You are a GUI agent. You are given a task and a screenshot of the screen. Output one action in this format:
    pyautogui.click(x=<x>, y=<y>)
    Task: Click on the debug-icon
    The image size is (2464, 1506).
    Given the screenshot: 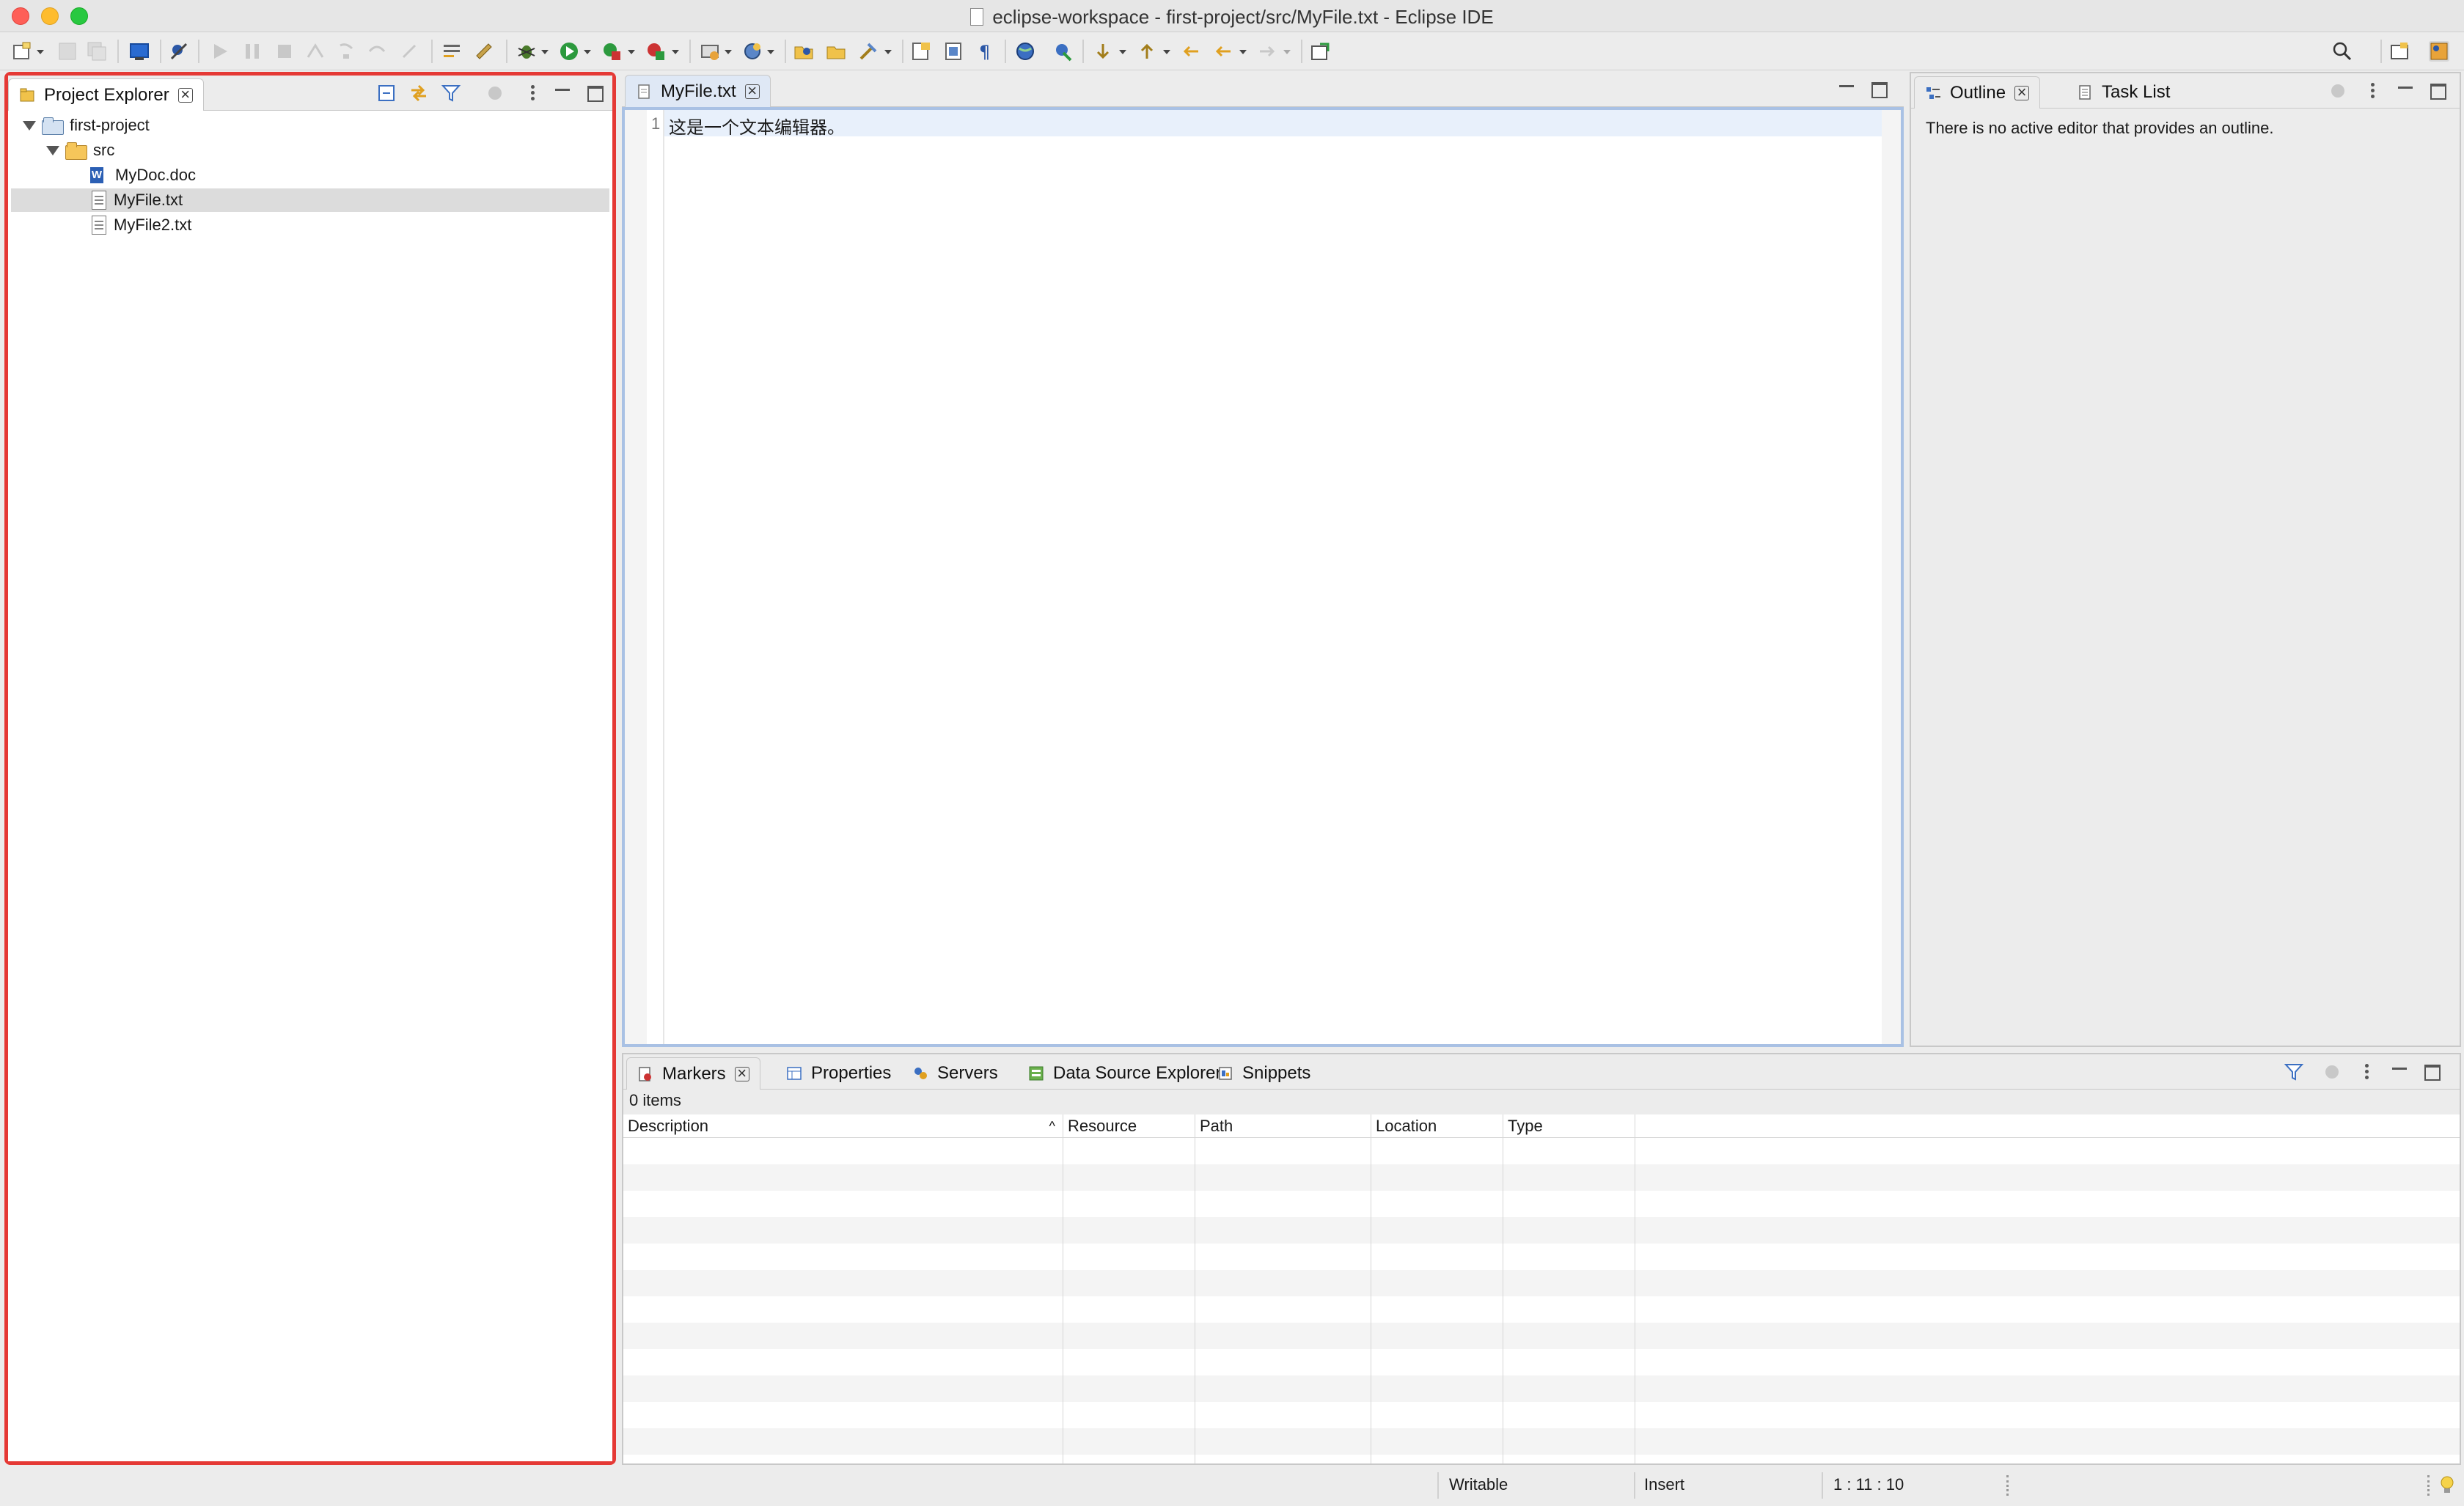 What is the action you would take?
    pyautogui.click(x=526, y=51)
    